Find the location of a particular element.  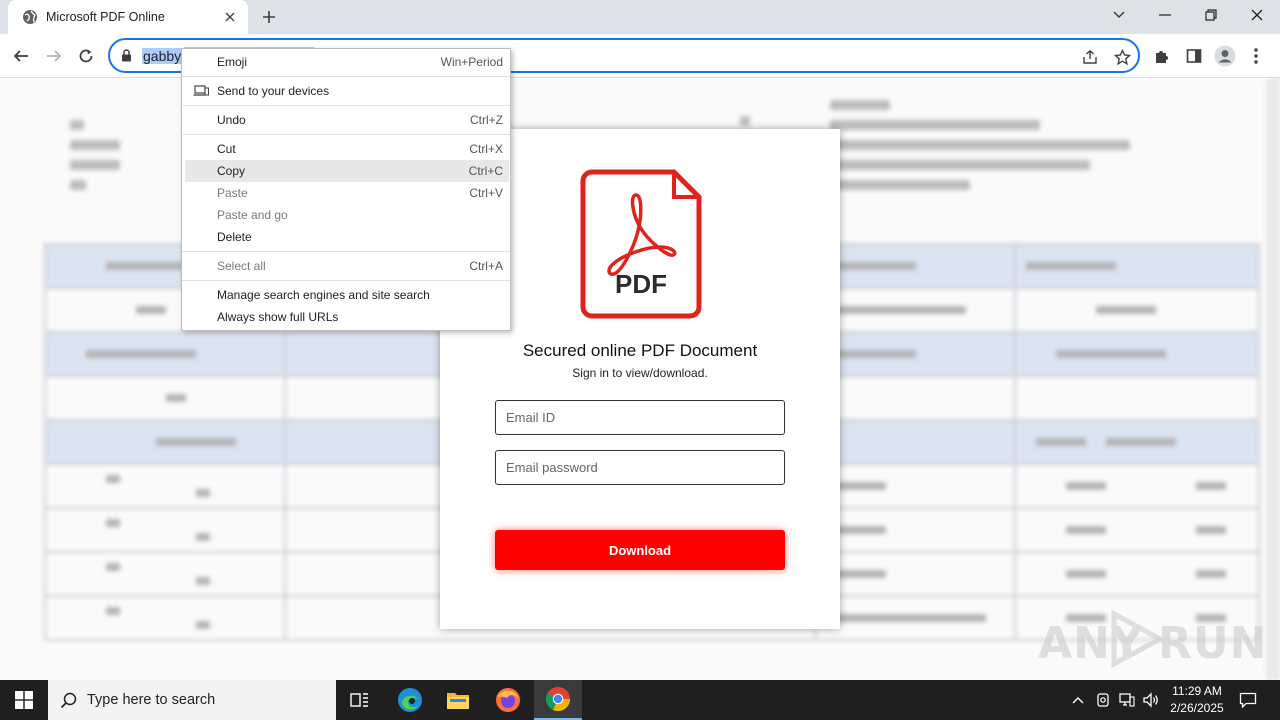

tab-strip: Microsoft PDF Online is located at coordinates (640, 17).